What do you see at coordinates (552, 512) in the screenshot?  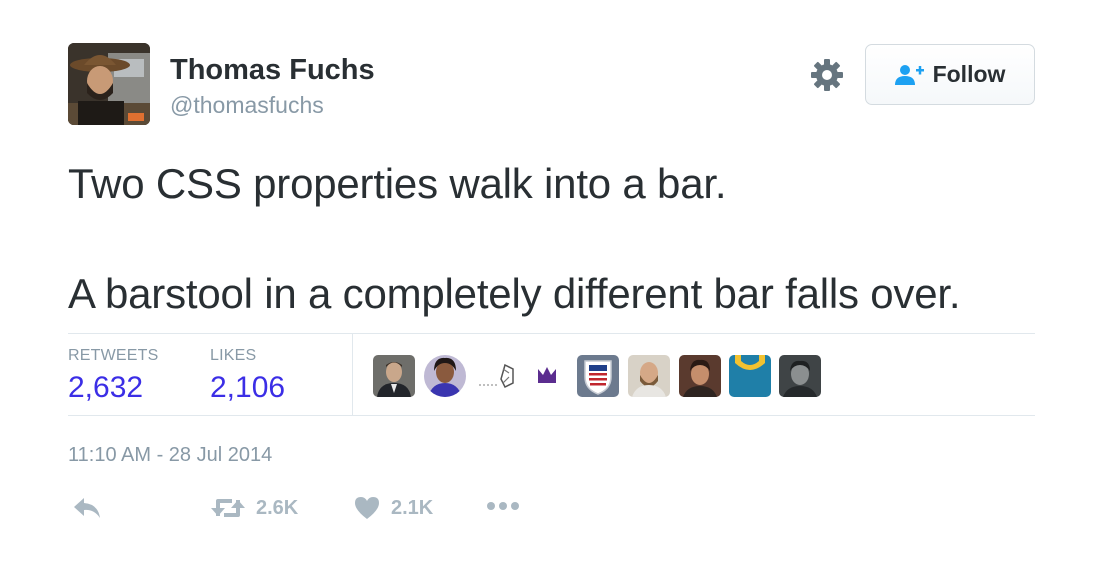 I see `tweet-actions: 2.6K 2.1K` at bounding box center [552, 512].